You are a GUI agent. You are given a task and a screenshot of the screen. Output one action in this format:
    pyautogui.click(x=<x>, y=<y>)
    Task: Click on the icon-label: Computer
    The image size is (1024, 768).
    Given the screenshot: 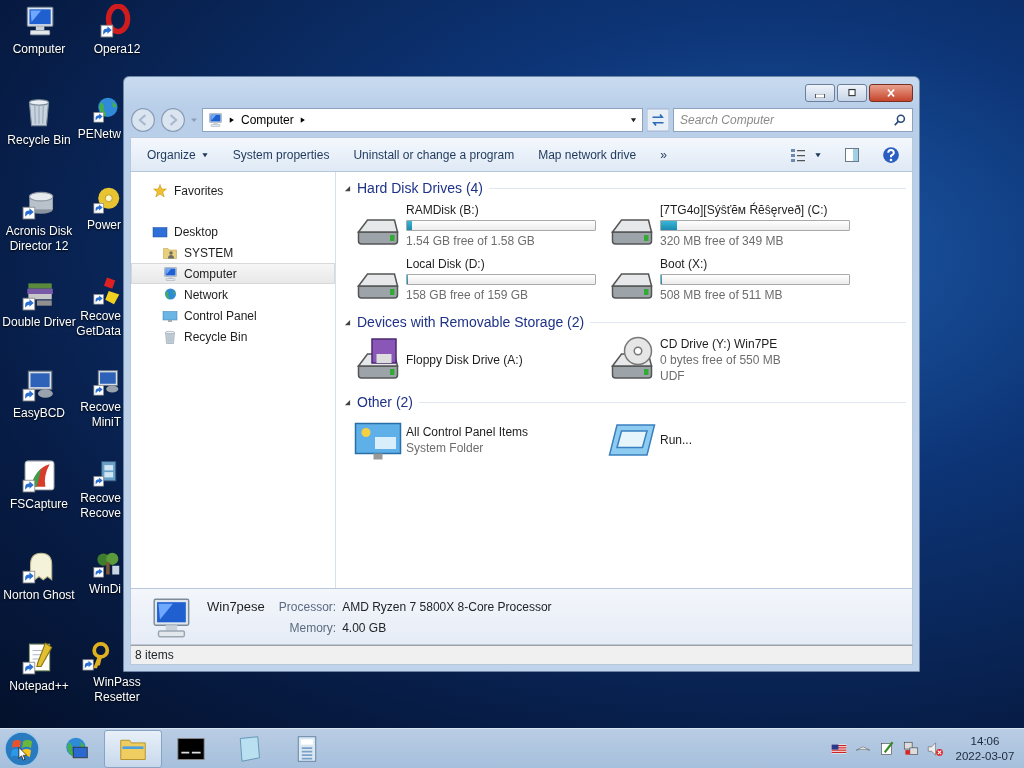 What is the action you would take?
    pyautogui.click(x=39, y=49)
    